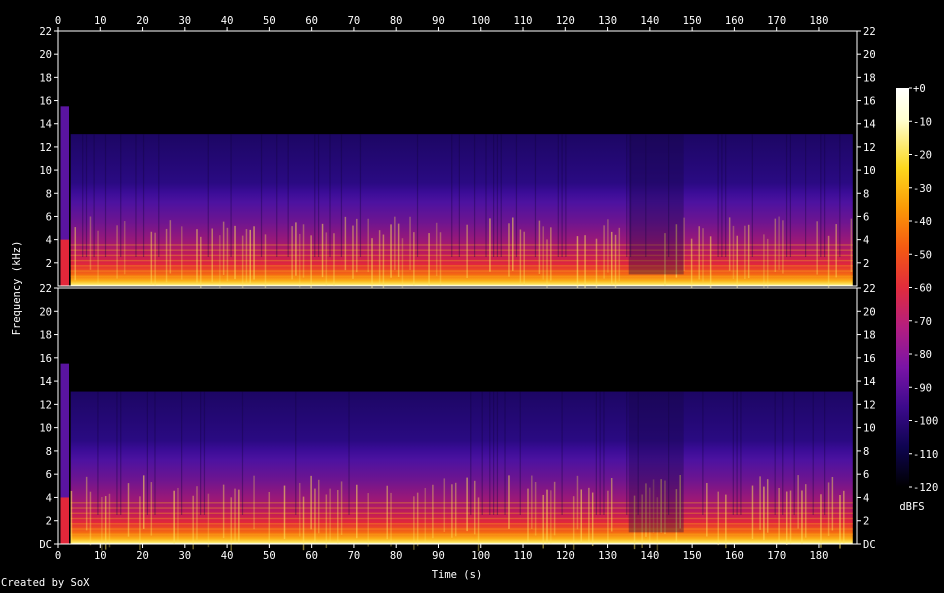  What do you see at coordinates (438, 21) in the screenshot?
I see `x-tick-label: 90` at bounding box center [438, 21].